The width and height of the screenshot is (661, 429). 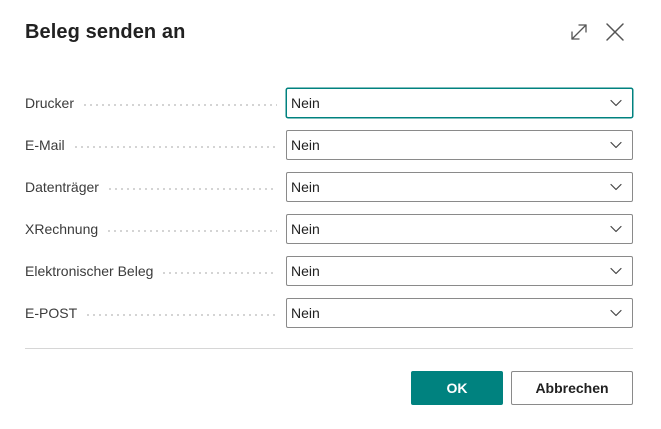 What do you see at coordinates (62, 187) in the screenshot?
I see `field-label: Datenträger` at bounding box center [62, 187].